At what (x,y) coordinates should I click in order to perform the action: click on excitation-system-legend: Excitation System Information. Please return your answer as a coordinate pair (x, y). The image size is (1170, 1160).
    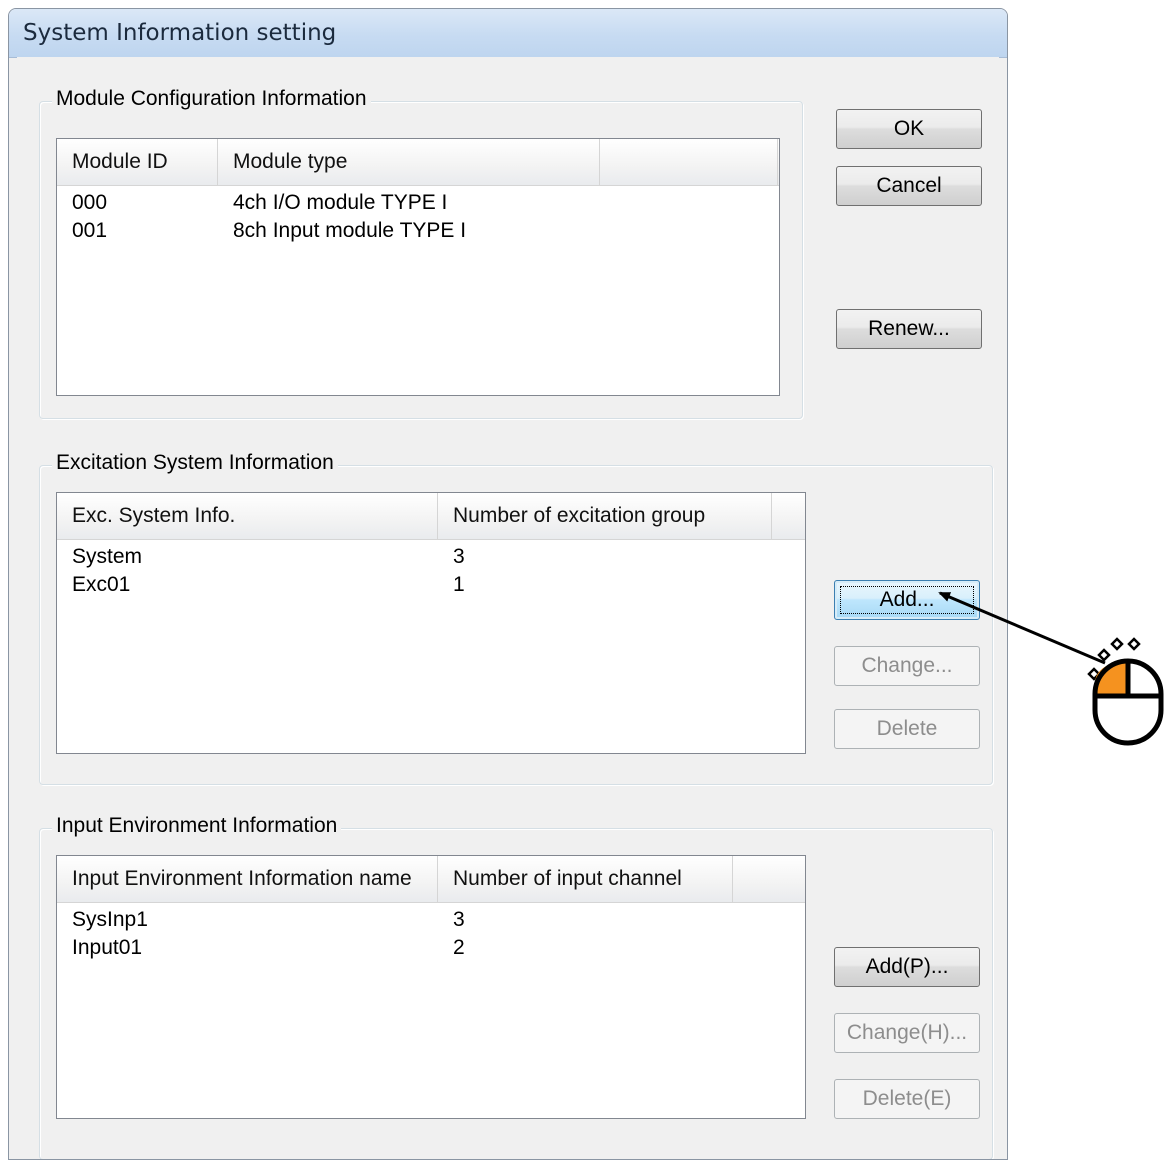
    Looking at the image, I should click on (195, 463).